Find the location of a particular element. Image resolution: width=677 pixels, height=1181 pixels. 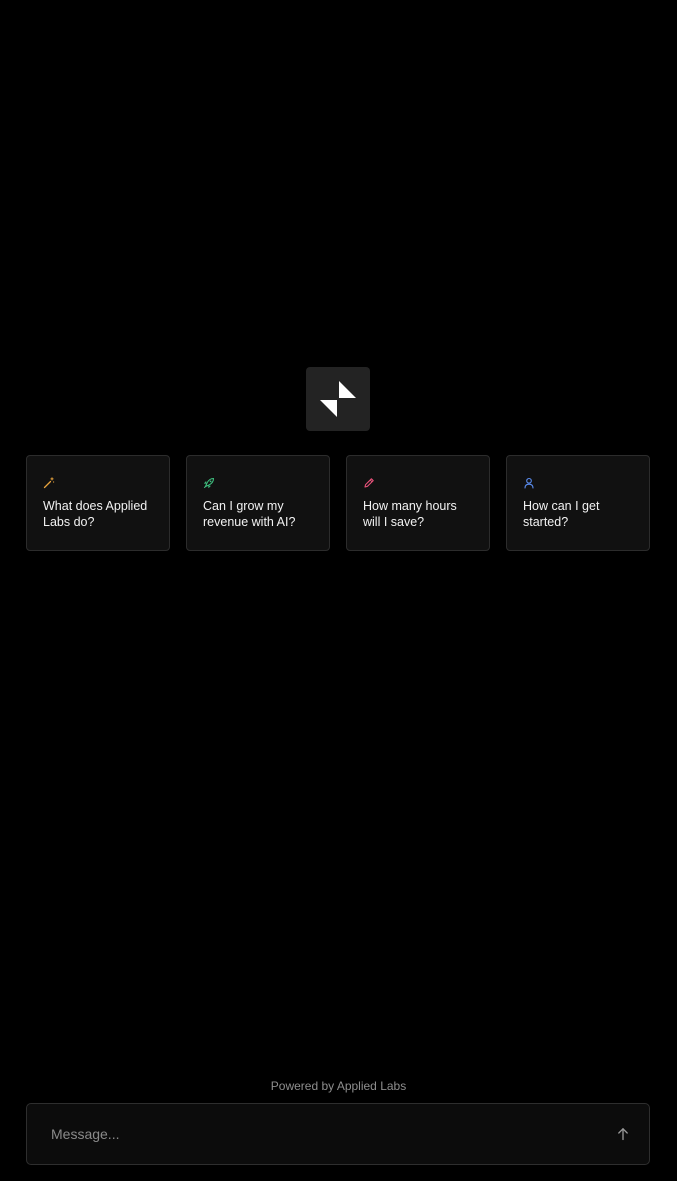

logo-mark-icon is located at coordinates (338, 399).